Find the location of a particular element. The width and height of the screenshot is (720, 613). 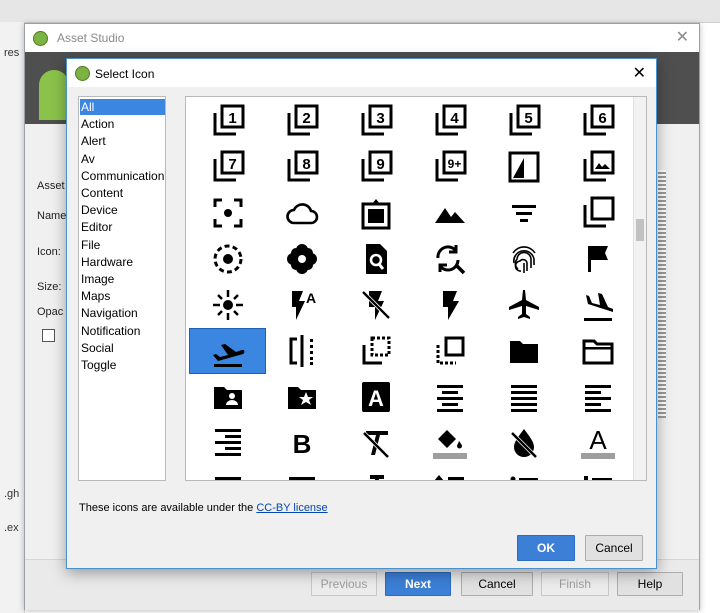

category-item-device: Device is located at coordinates (122, 210).